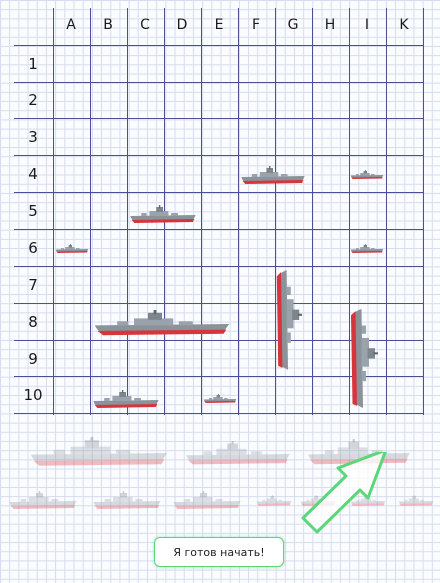  Describe the element at coordinates (163, 215) in the screenshot. I see `ship-2-c5-d5` at that location.